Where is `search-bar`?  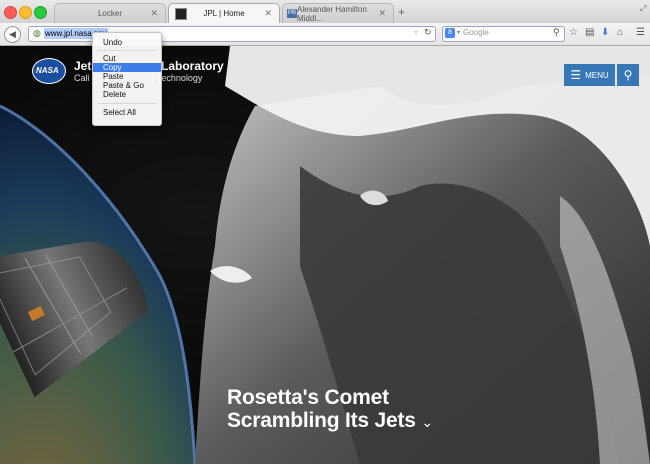 search-bar is located at coordinates (503, 34).